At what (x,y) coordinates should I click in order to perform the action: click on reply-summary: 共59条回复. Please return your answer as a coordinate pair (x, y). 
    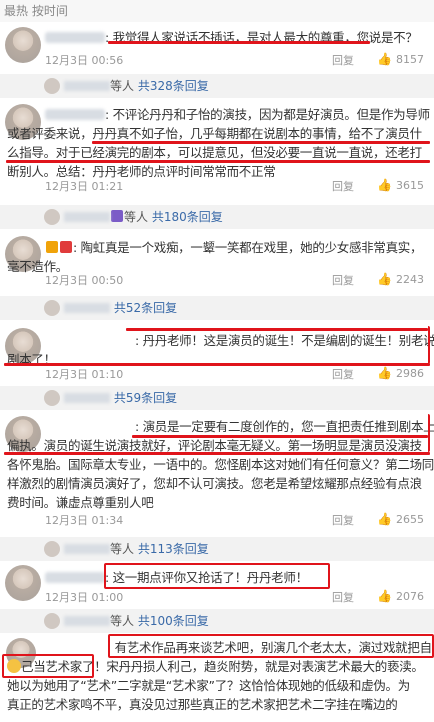
    Looking at the image, I should click on (217, 398).